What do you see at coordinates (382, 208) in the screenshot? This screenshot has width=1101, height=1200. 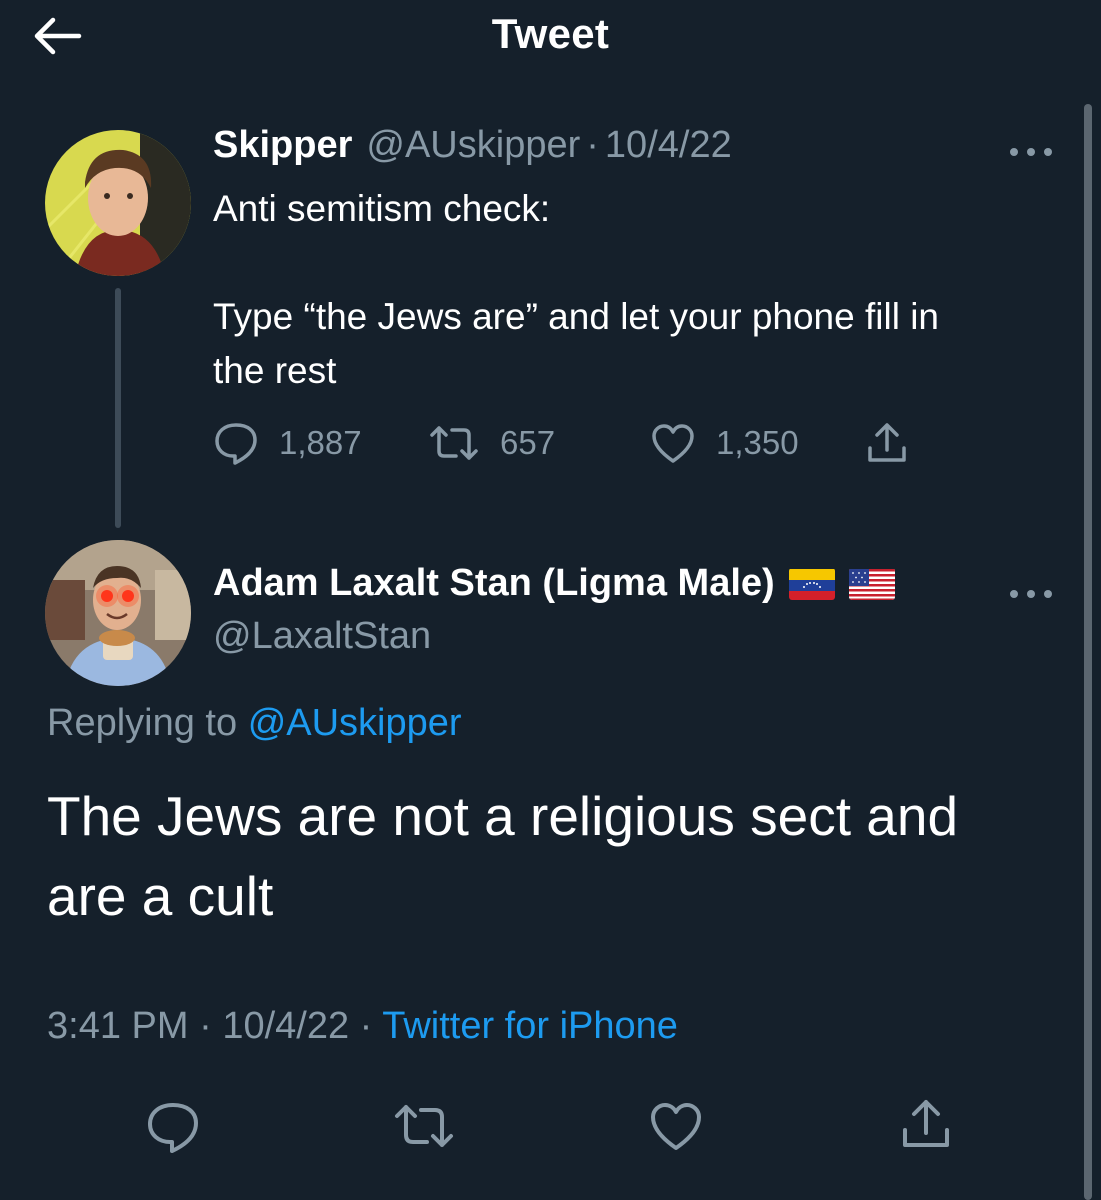 I see `tweet-text-line: Anti semitism check:` at bounding box center [382, 208].